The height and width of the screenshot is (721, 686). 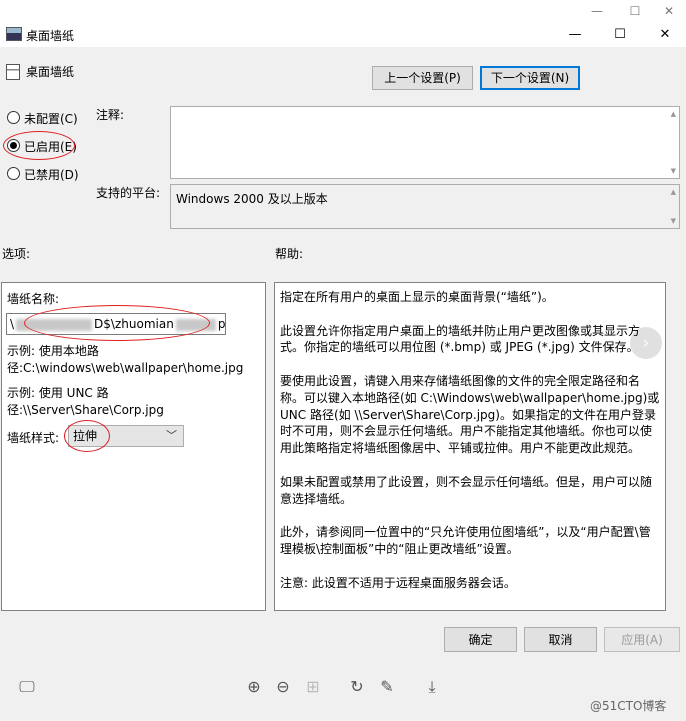 What do you see at coordinates (432, 687) in the screenshot?
I see `download-icon: ⤓` at bounding box center [432, 687].